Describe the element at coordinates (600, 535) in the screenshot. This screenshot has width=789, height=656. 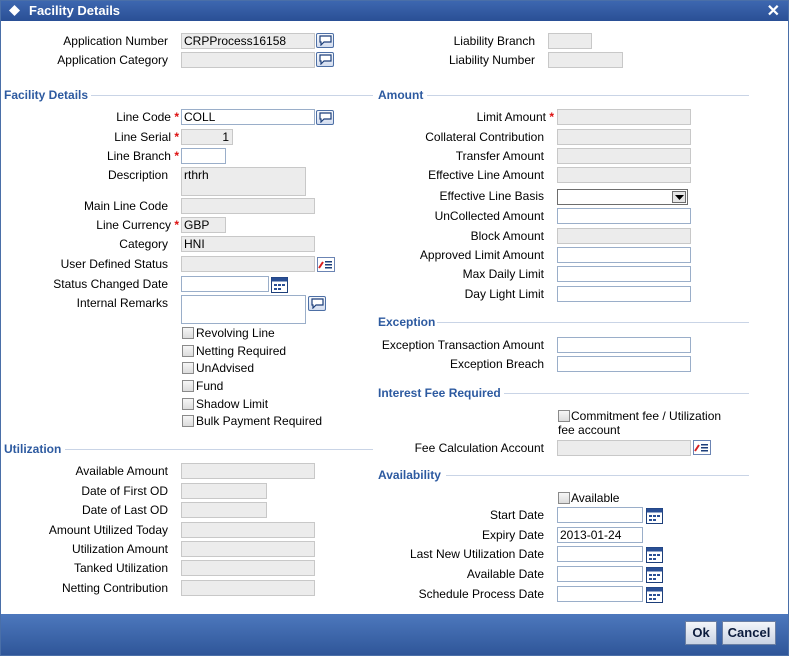
I see `expiry-date-field: 2013-01-24` at that location.